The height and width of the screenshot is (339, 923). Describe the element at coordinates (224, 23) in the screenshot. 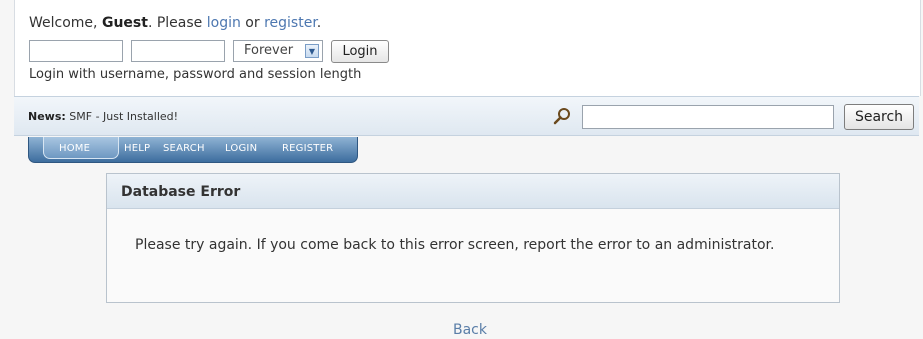

I see `login-link: login` at that location.